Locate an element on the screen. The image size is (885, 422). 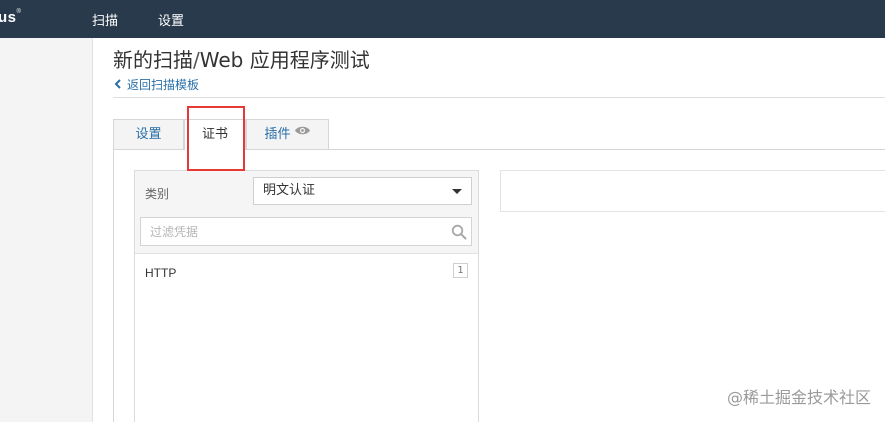
page-title: 新的扫描/Web 应用程序测试 is located at coordinates (241, 58).